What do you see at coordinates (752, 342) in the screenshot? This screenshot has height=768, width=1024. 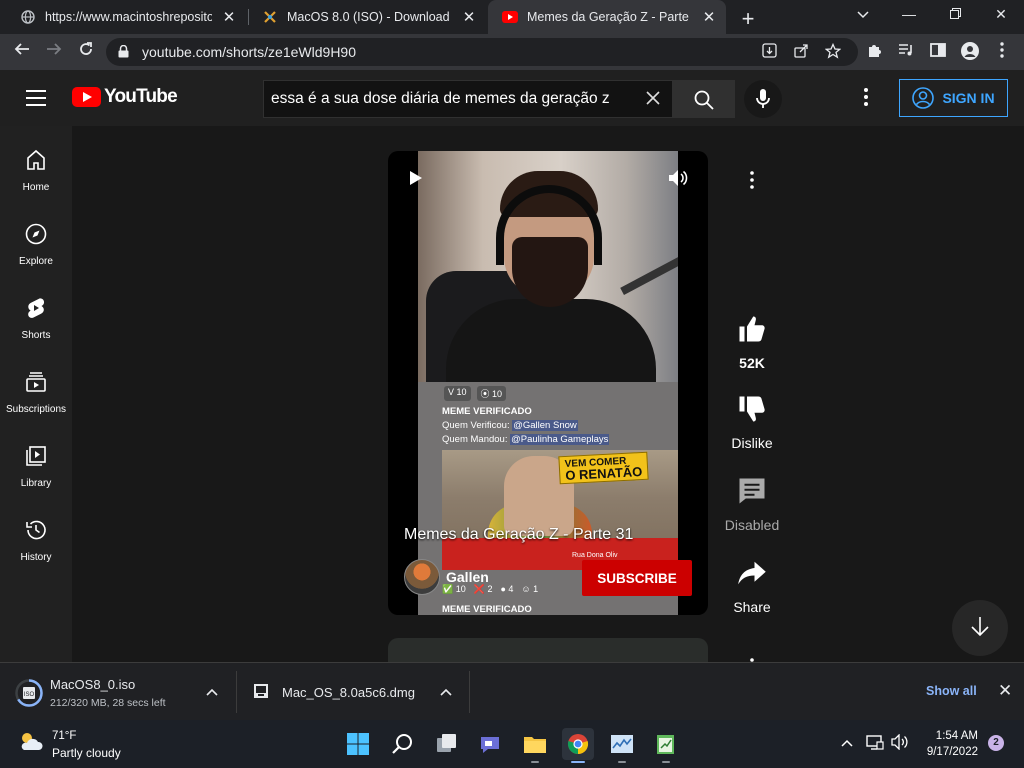 I see `like-button: 52K` at bounding box center [752, 342].